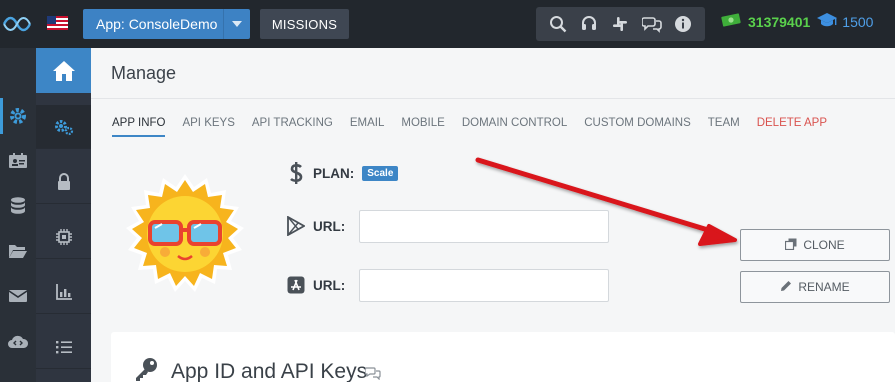 The height and width of the screenshot is (382, 895). What do you see at coordinates (144, 73) in the screenshot?
I see `page-title: Manage` at bounding box center [144, 73].